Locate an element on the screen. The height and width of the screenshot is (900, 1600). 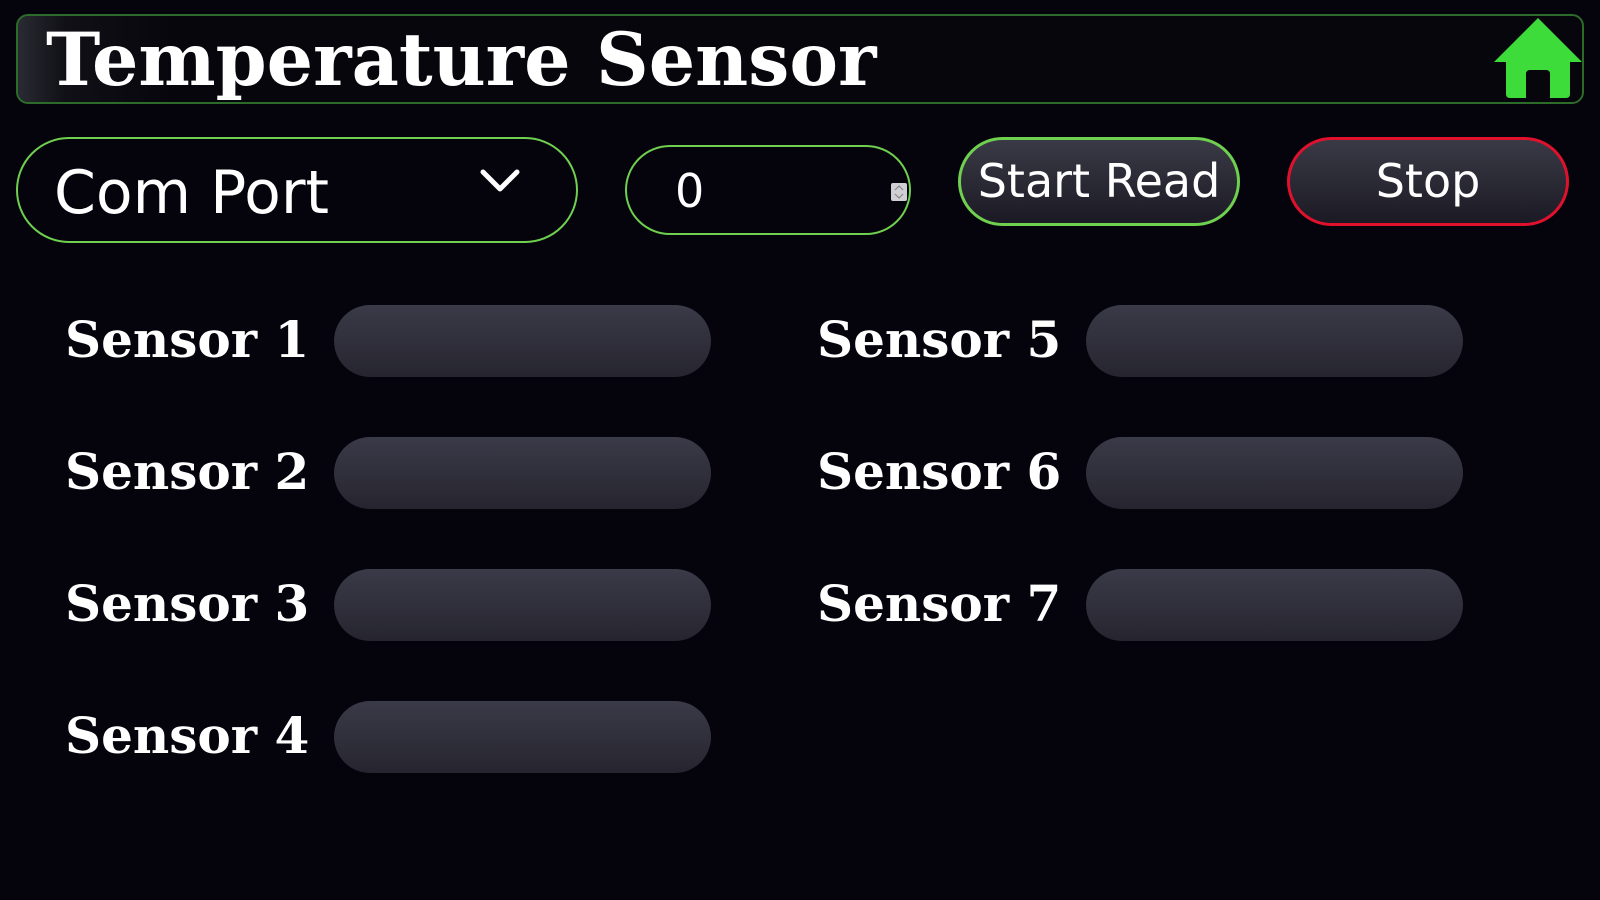
home-icon is located at coordinates (1538, 57).